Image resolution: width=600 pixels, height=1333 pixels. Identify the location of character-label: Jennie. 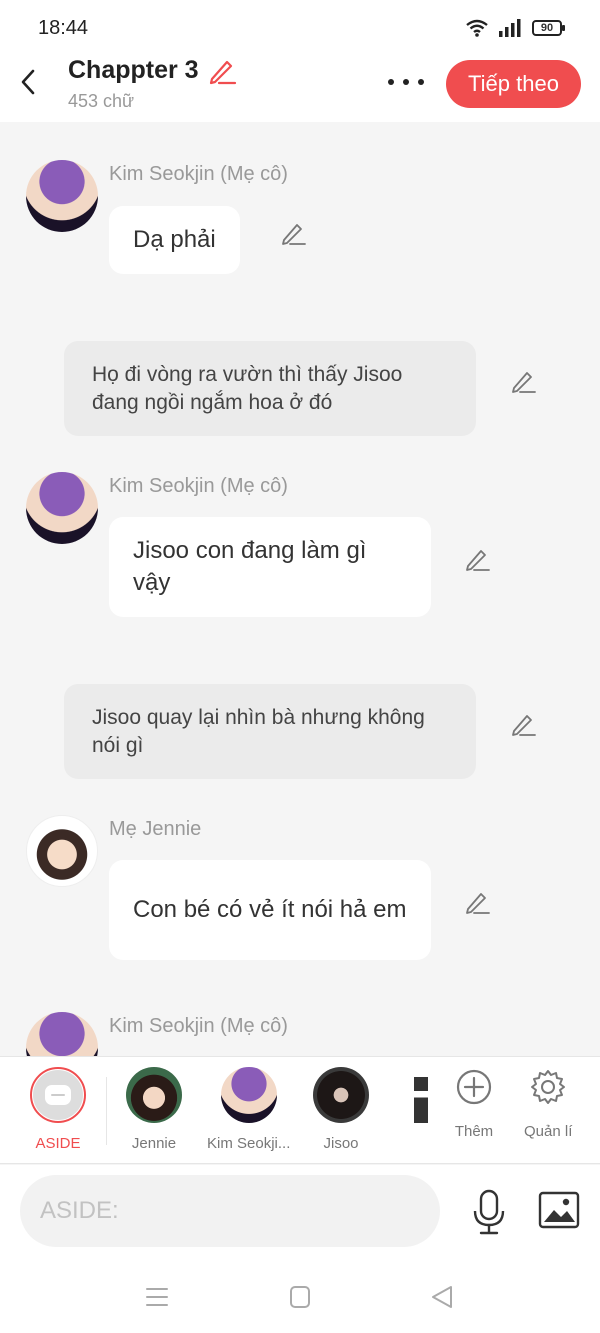
(154, 1143).